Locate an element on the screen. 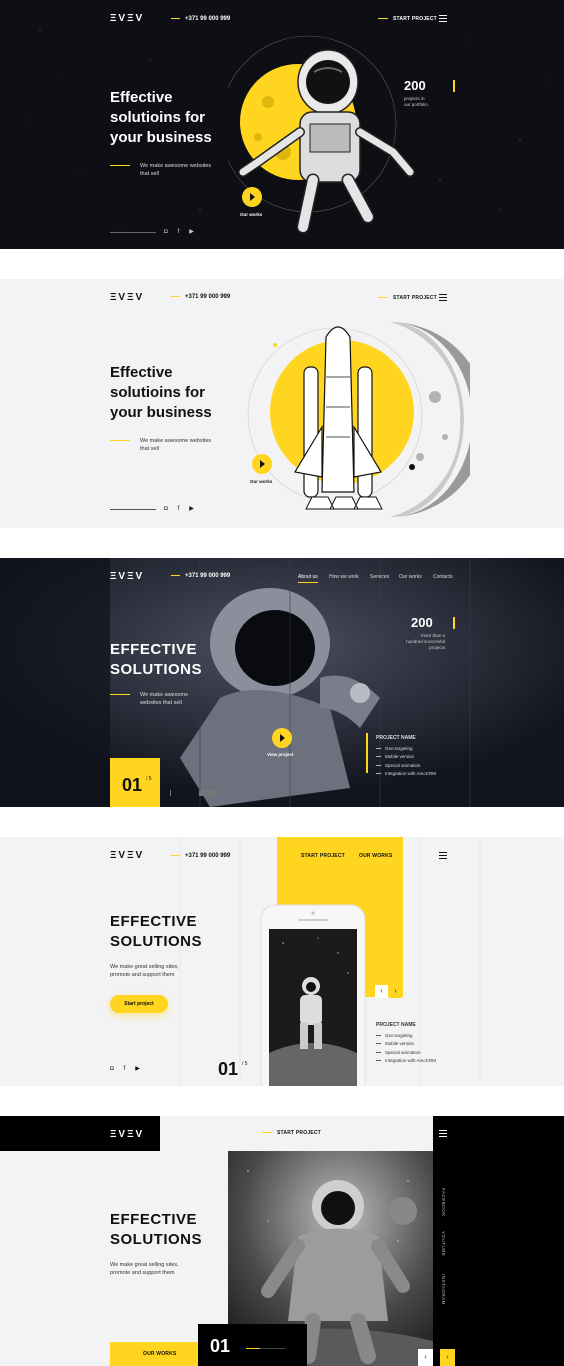 The height and width of the screenshot is (1366, 564). nav-services: Services is located at coordinates (379, 577).